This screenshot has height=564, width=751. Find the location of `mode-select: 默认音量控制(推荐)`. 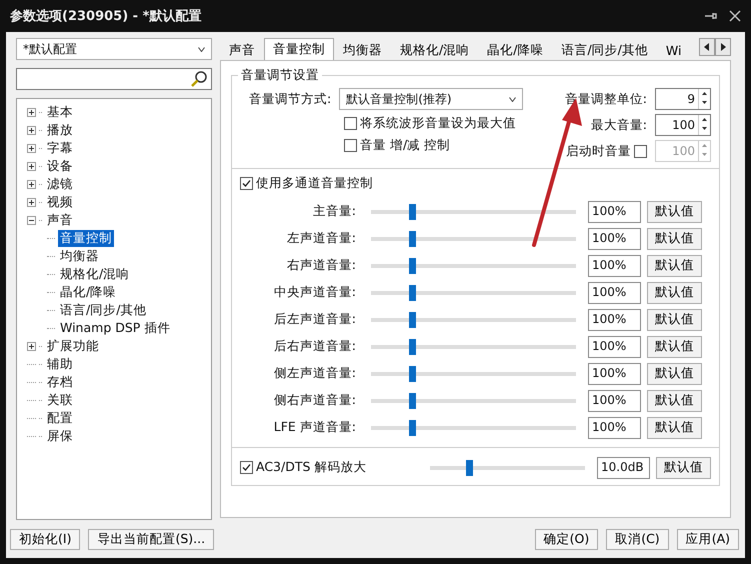

mode-select: 默认音量控制(推荐) is located at coordinates (431, 99).